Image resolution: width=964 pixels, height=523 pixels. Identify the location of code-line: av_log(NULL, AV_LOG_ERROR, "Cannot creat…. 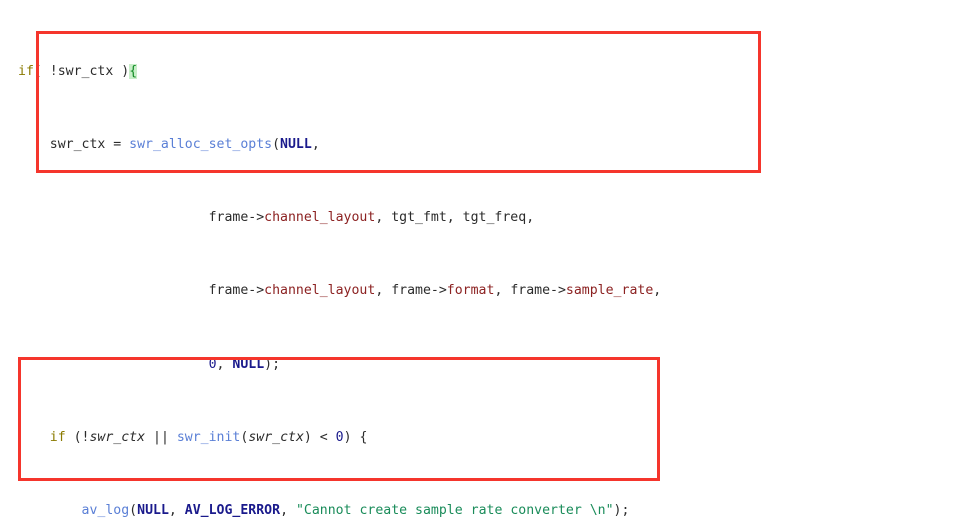
(355, 511).